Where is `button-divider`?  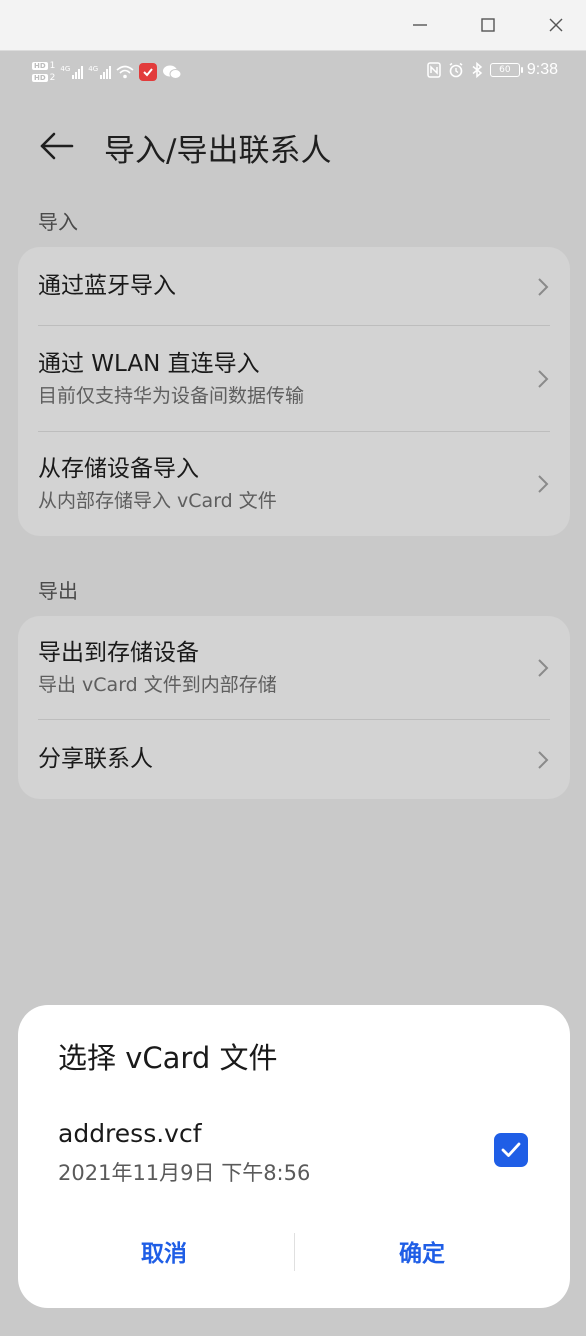 button-divider is located at coordinates (294, 1252).